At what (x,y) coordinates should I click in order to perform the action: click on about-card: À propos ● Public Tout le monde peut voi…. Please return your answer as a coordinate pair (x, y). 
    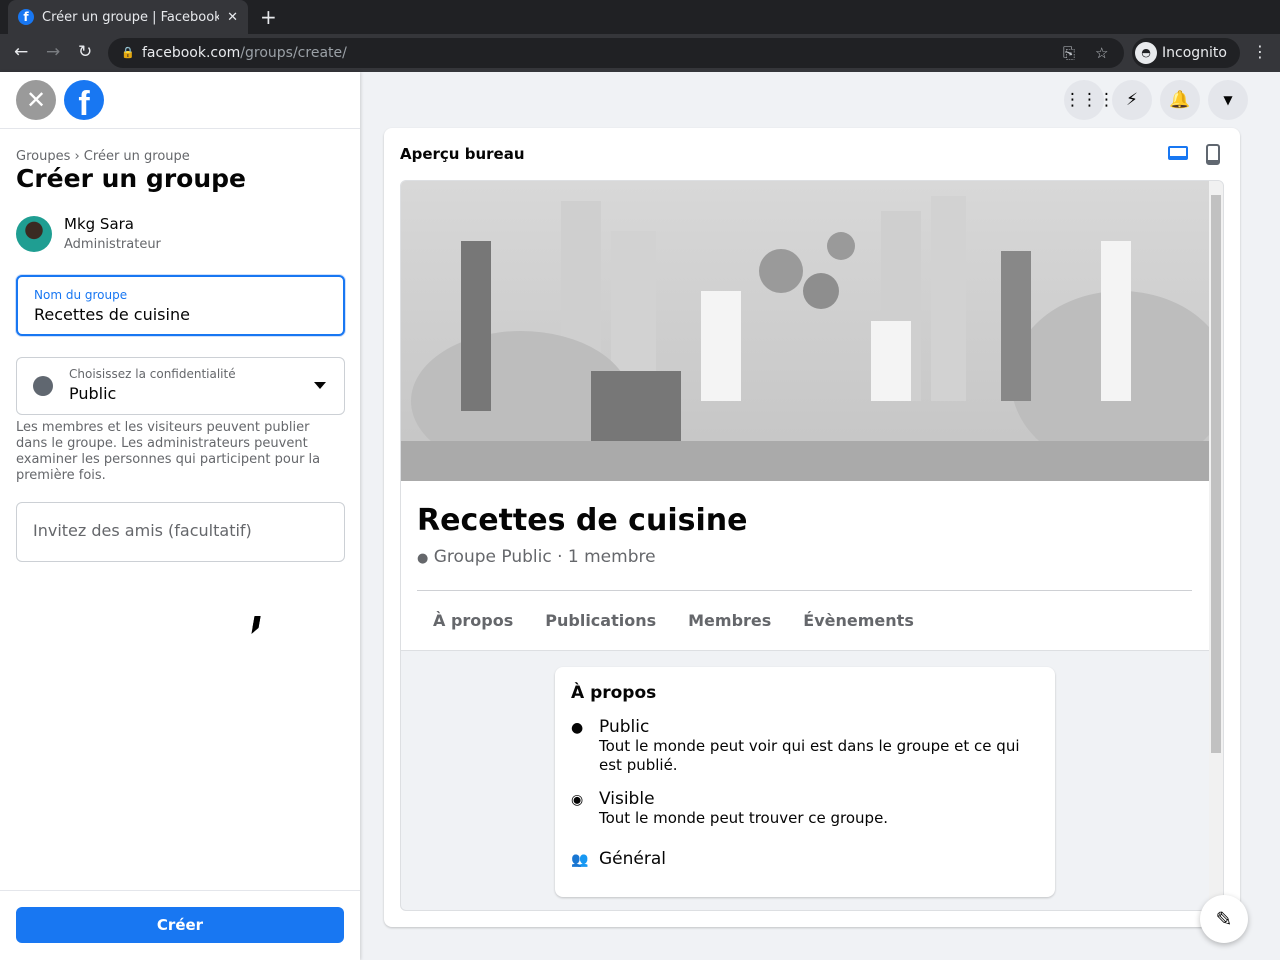
    Looking at the image, I should click on (805, 782).